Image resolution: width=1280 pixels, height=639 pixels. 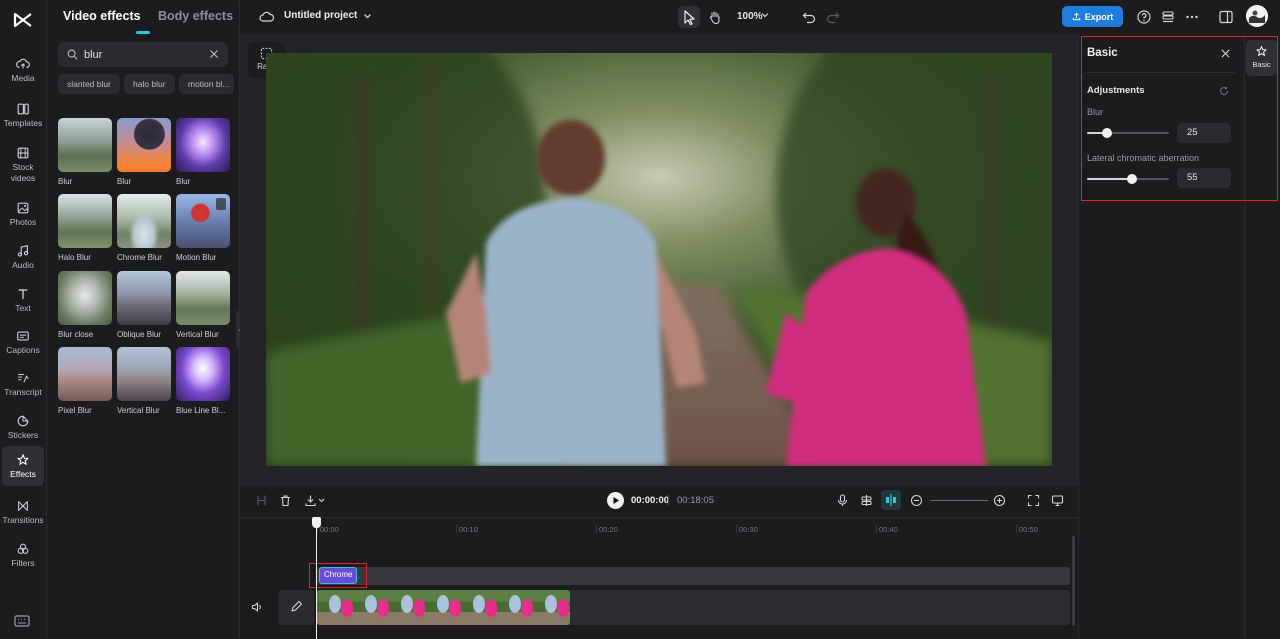 What do you see at coordinates (959, 500) in the screenshot?
I see `timeline-zoom-slider` at bounding box center [959, 500].